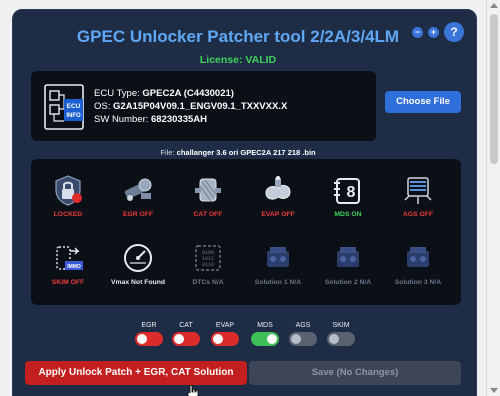 The height and width of the screenshot is (396, 500). I want to click on evap-canister-icon, so click(278, 188).